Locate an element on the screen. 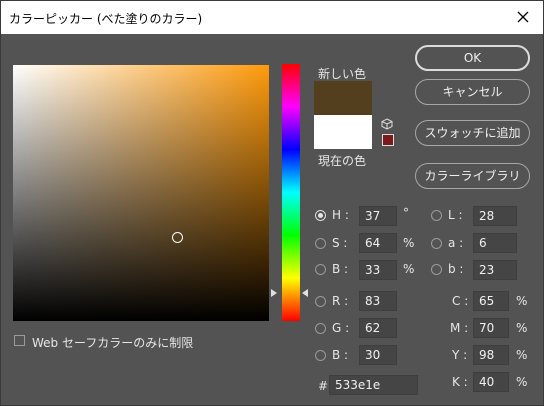 Image resolution: width=544 pixels, height=406 pixels. web-safe-checkbox is located at coordinates (19, 340).